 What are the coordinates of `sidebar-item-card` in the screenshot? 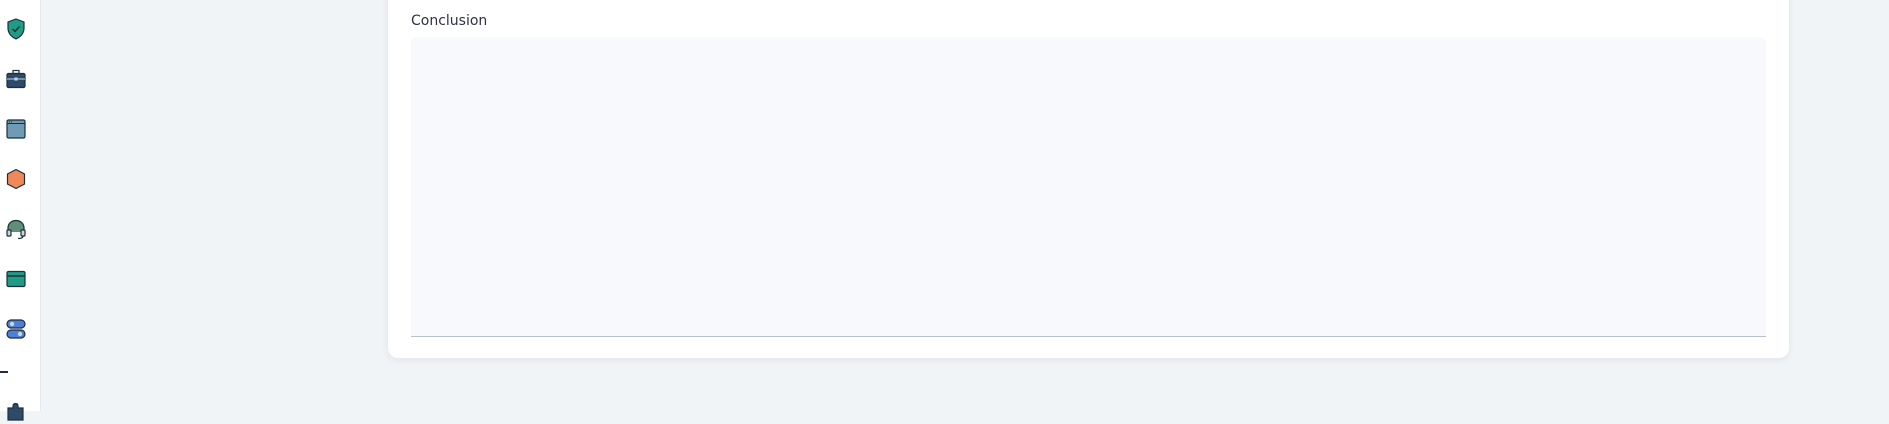 It's located at (16, 279).